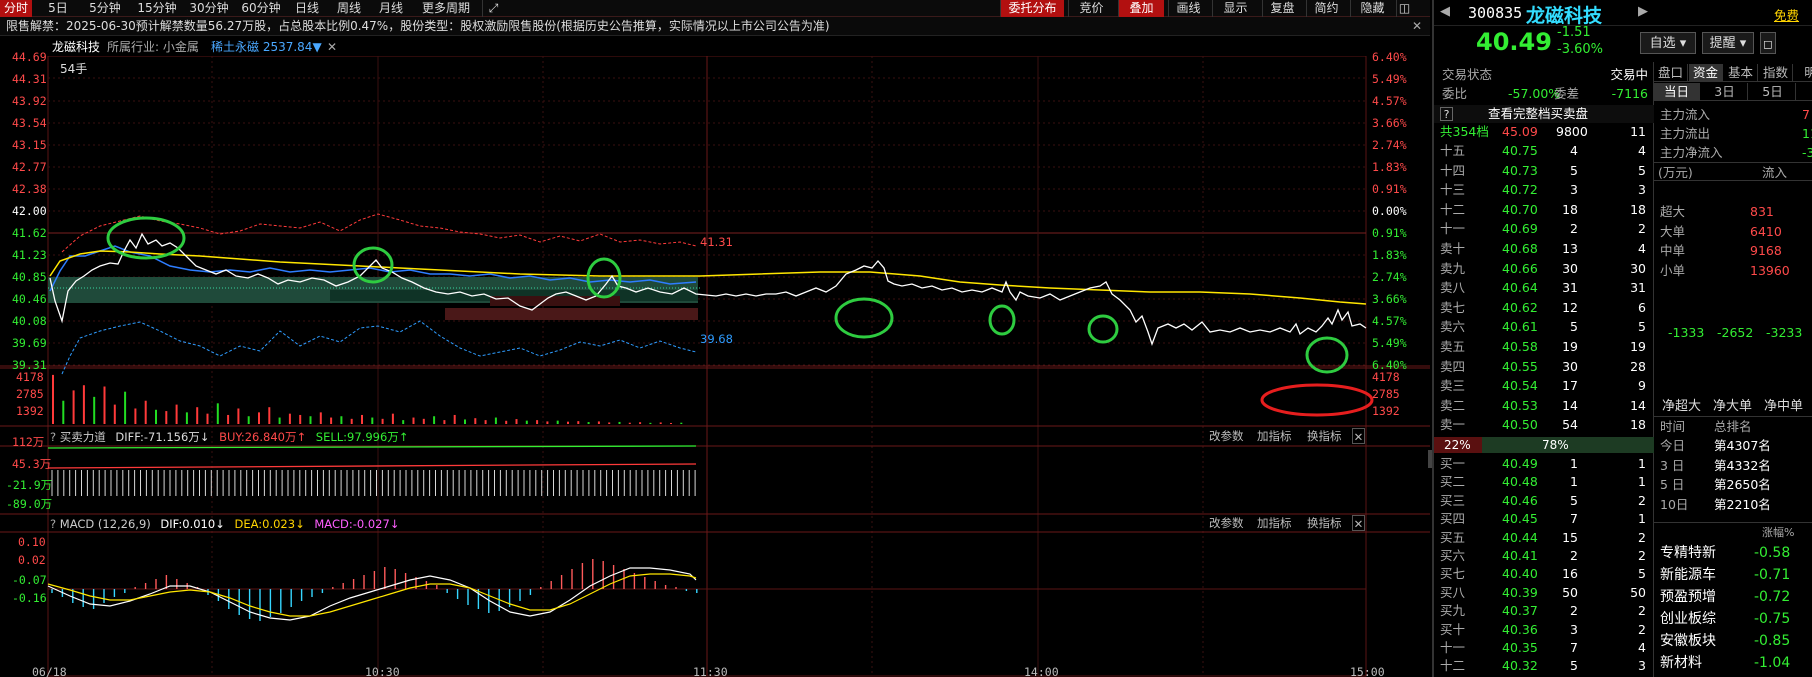 Image resolution: width=1812 pixels, height=677 pixels. I want to click on full-book-row: ? 查看完整档买卖盘, so click(1544, 114).